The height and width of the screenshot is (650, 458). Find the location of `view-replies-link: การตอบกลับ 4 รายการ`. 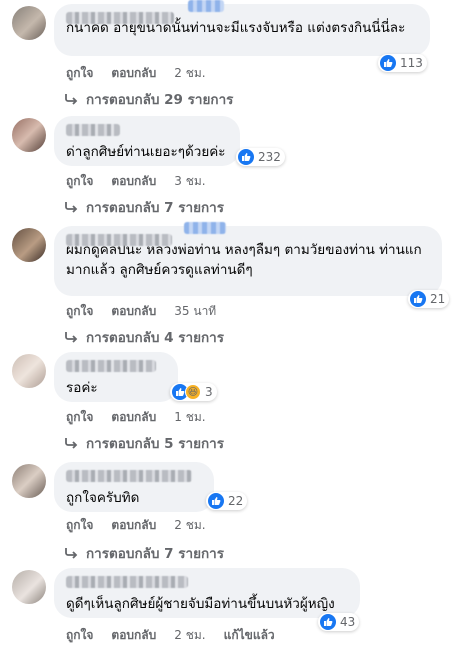

view-replies-link: การตอบกลับ 4 รายการ is located at coordinates (144, 337).